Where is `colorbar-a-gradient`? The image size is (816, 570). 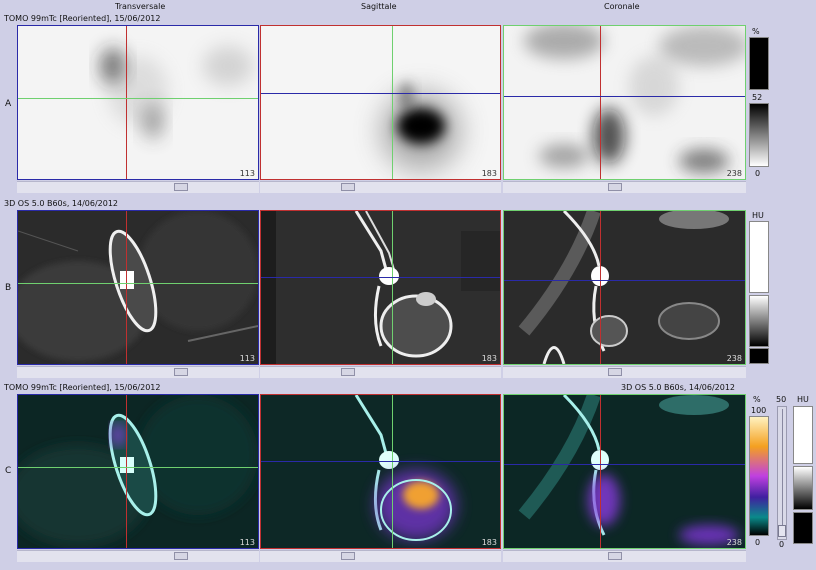
colorbar-a-gradient is located at coordinates (759, 135).